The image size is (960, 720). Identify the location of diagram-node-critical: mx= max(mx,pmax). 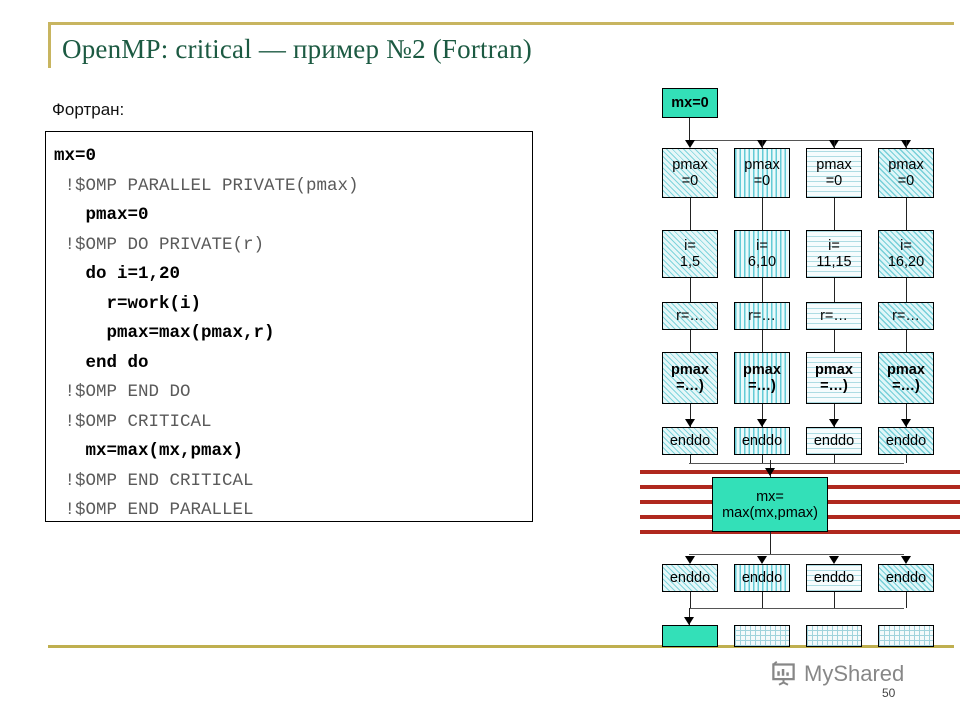
(770, 504).